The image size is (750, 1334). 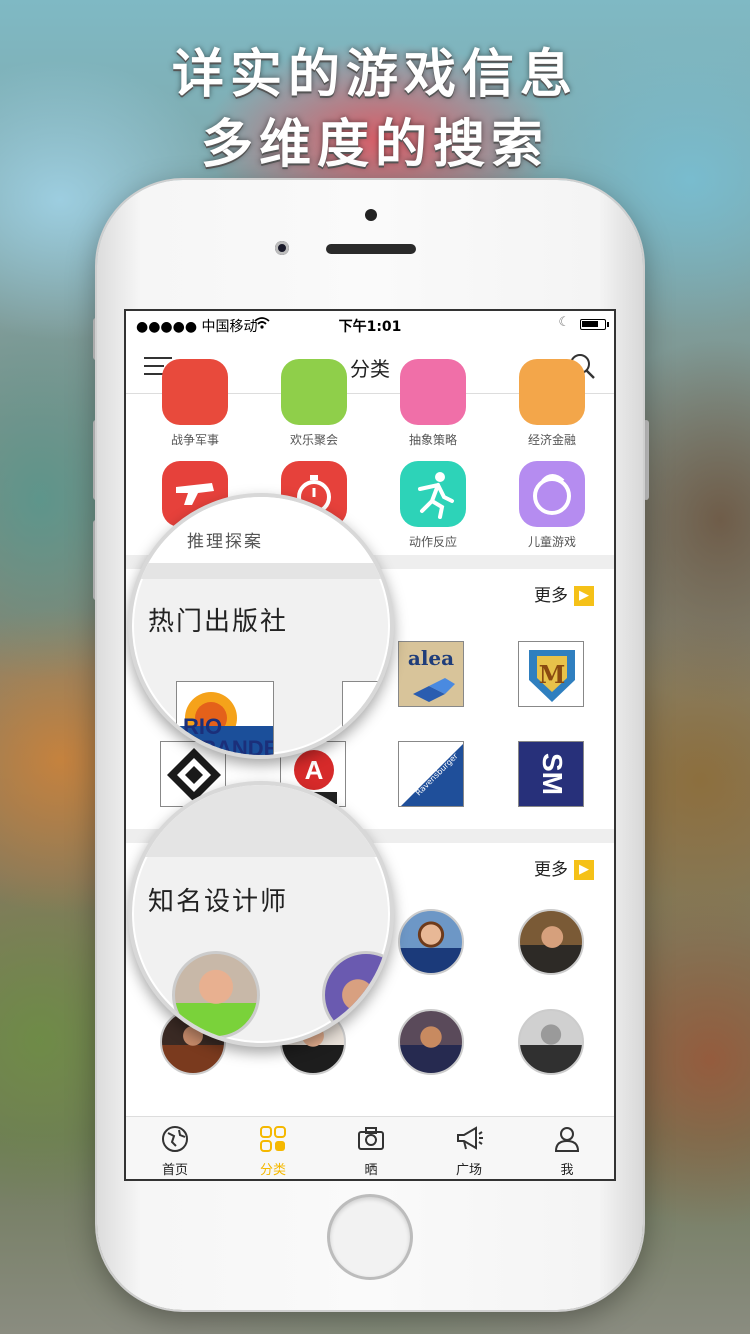 I want to click on category-economy: 经济金融, so click(x=552, y=403).